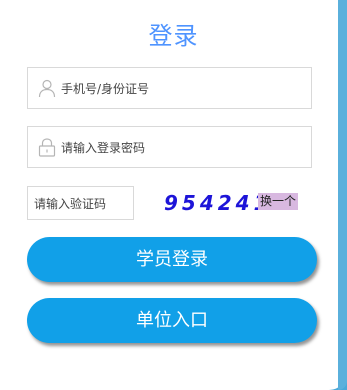 The height and width of the screenshot is (390, 347). I want to click on password-field, so click(169, 147).